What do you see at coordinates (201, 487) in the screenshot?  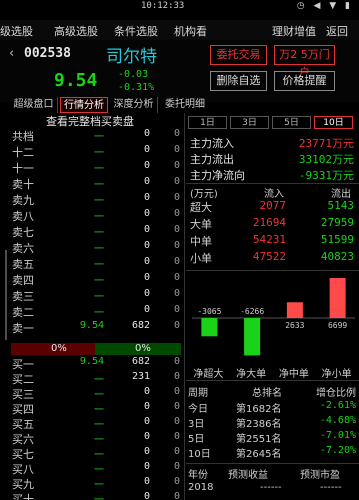 I see `forecast-year: 2018` at bounding box center [201, 487].